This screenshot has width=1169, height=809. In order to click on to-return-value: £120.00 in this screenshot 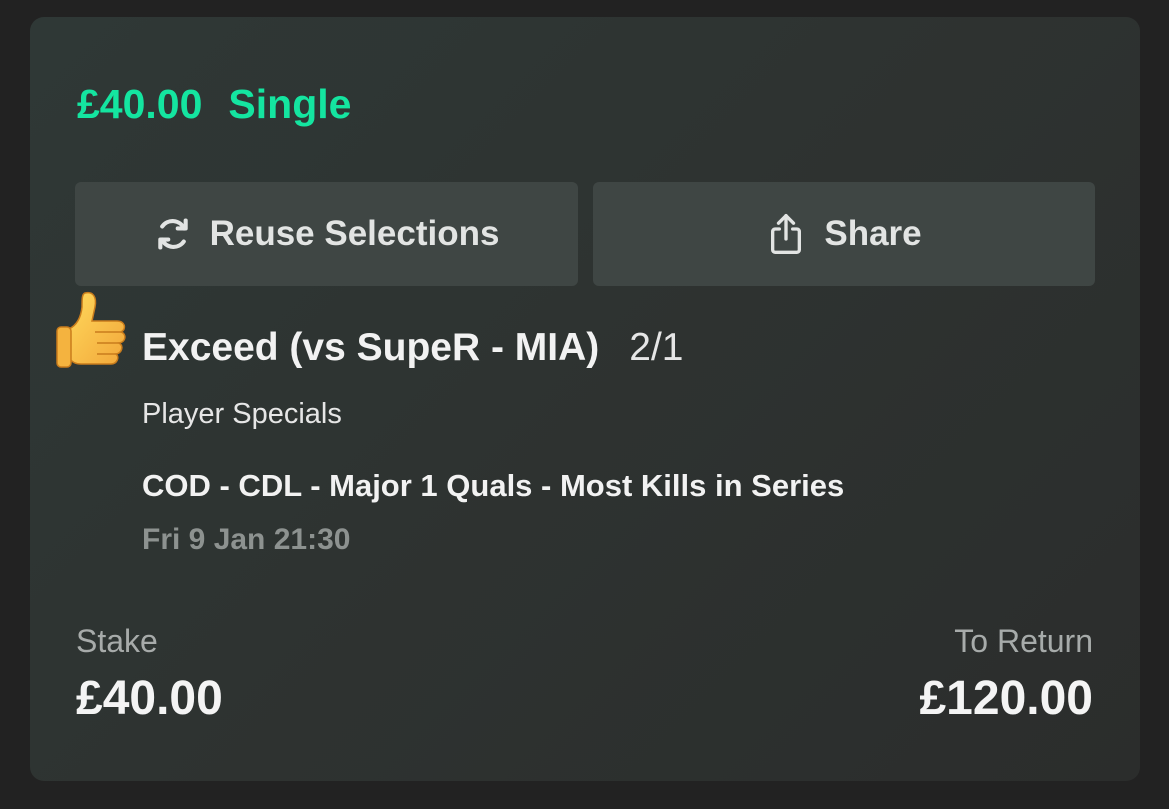, I will do `click(1006, 698)`.